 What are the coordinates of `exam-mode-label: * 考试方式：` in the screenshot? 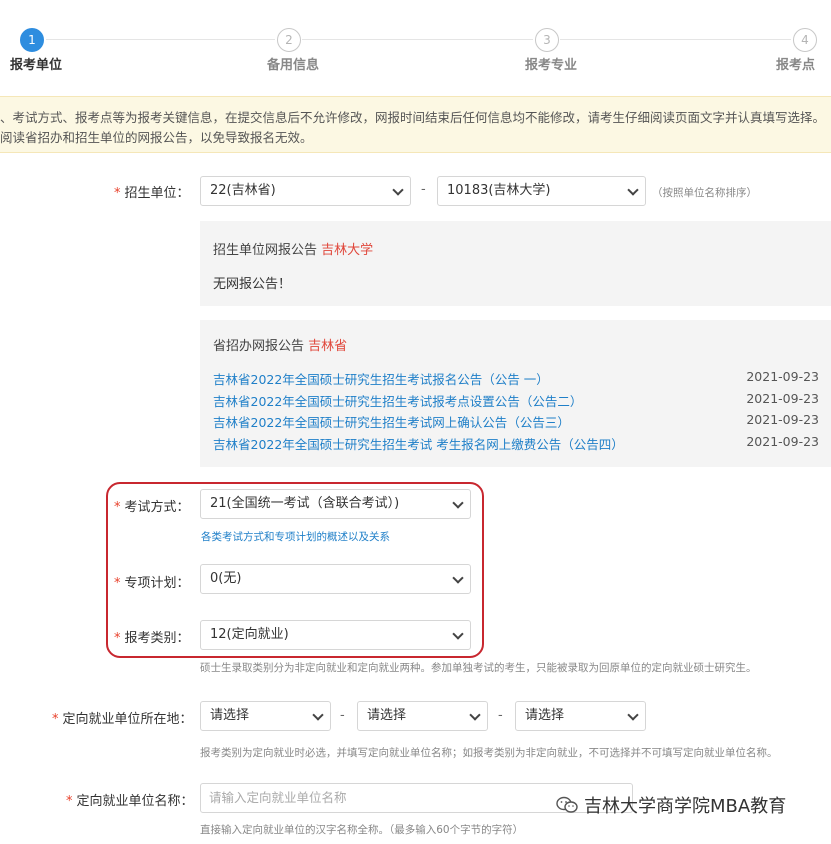 It's located at (152, 507).